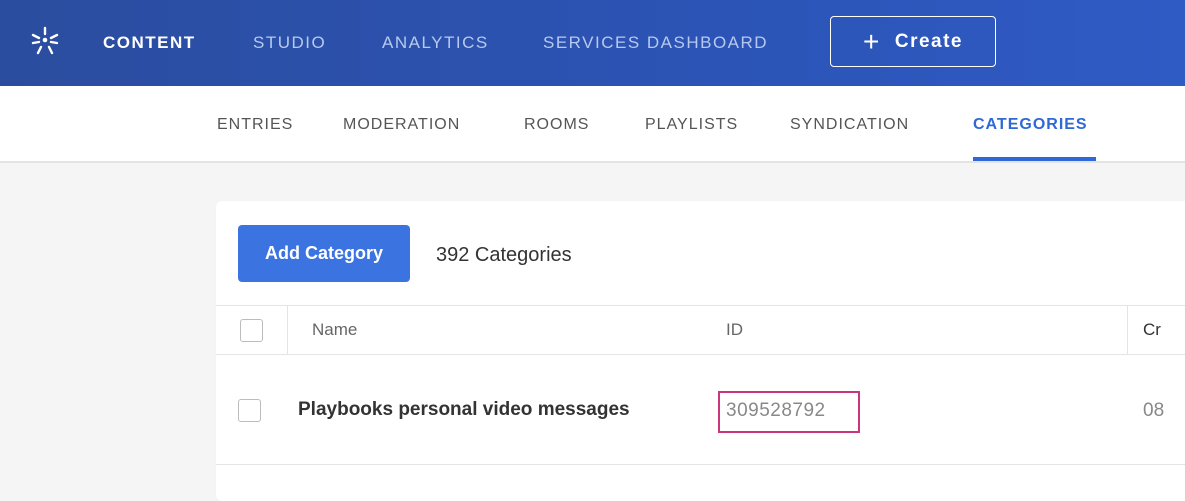 This screenshot has height=501, width=1185. Describe the element at coordinates (249, 410) in the screenshot. I see `row-checkbox` at that location.